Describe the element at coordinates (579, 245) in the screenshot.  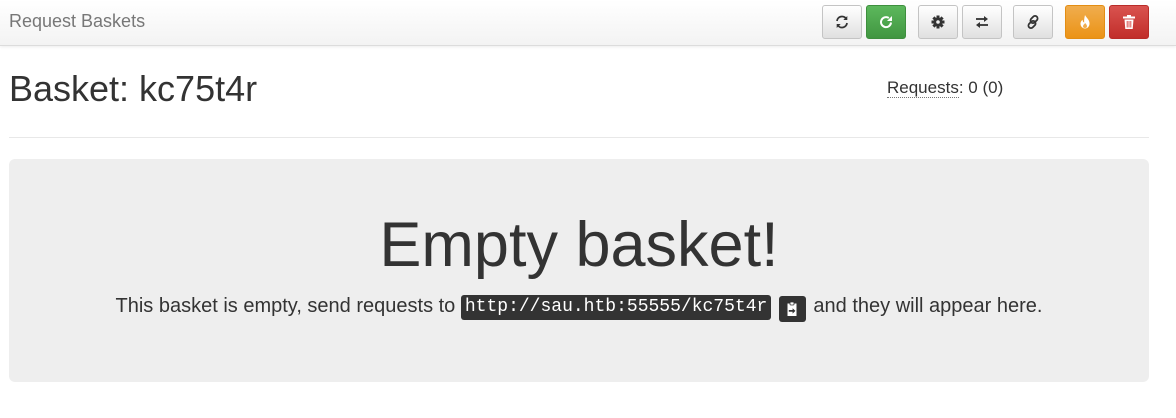
I see `empty-heading: Empty basket!` at that location.